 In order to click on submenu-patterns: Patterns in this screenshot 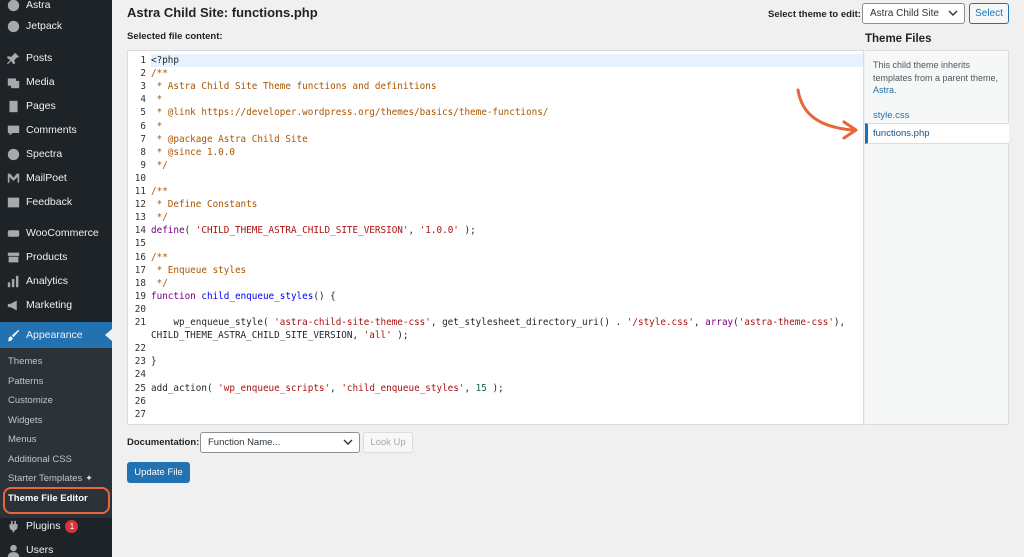, I will do `click(25, 381)`.